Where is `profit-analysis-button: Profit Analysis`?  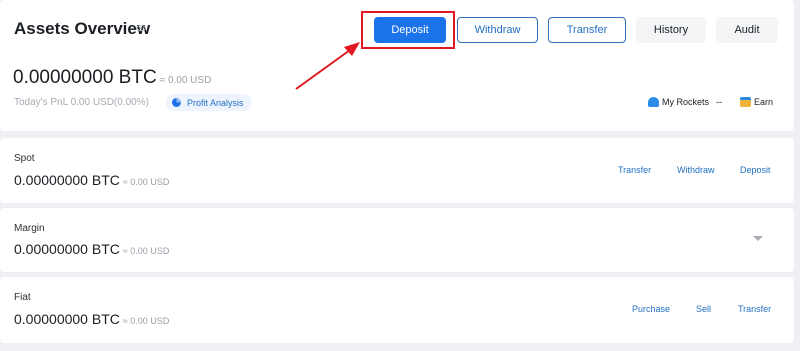
profit-analysis-button: Profit Analysis is located at coordinates (209, 102).